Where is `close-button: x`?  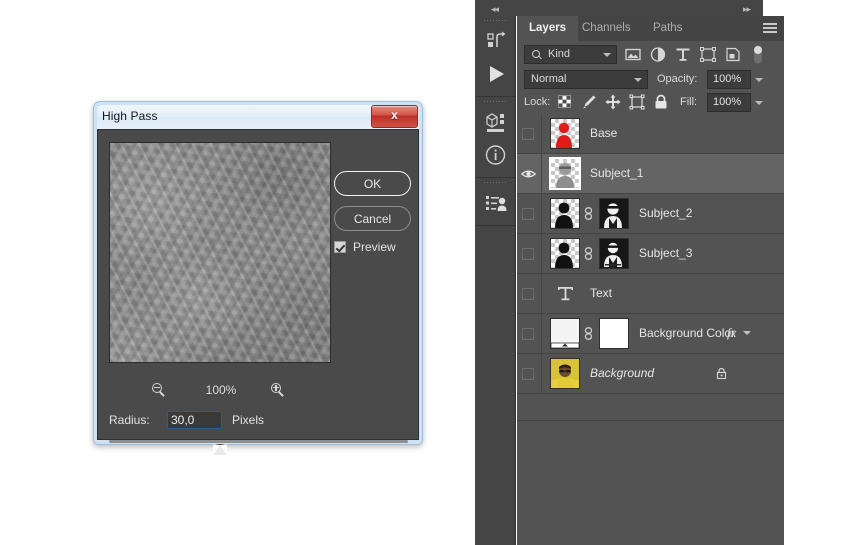 close-button: x is located at coordinates (394, 116).